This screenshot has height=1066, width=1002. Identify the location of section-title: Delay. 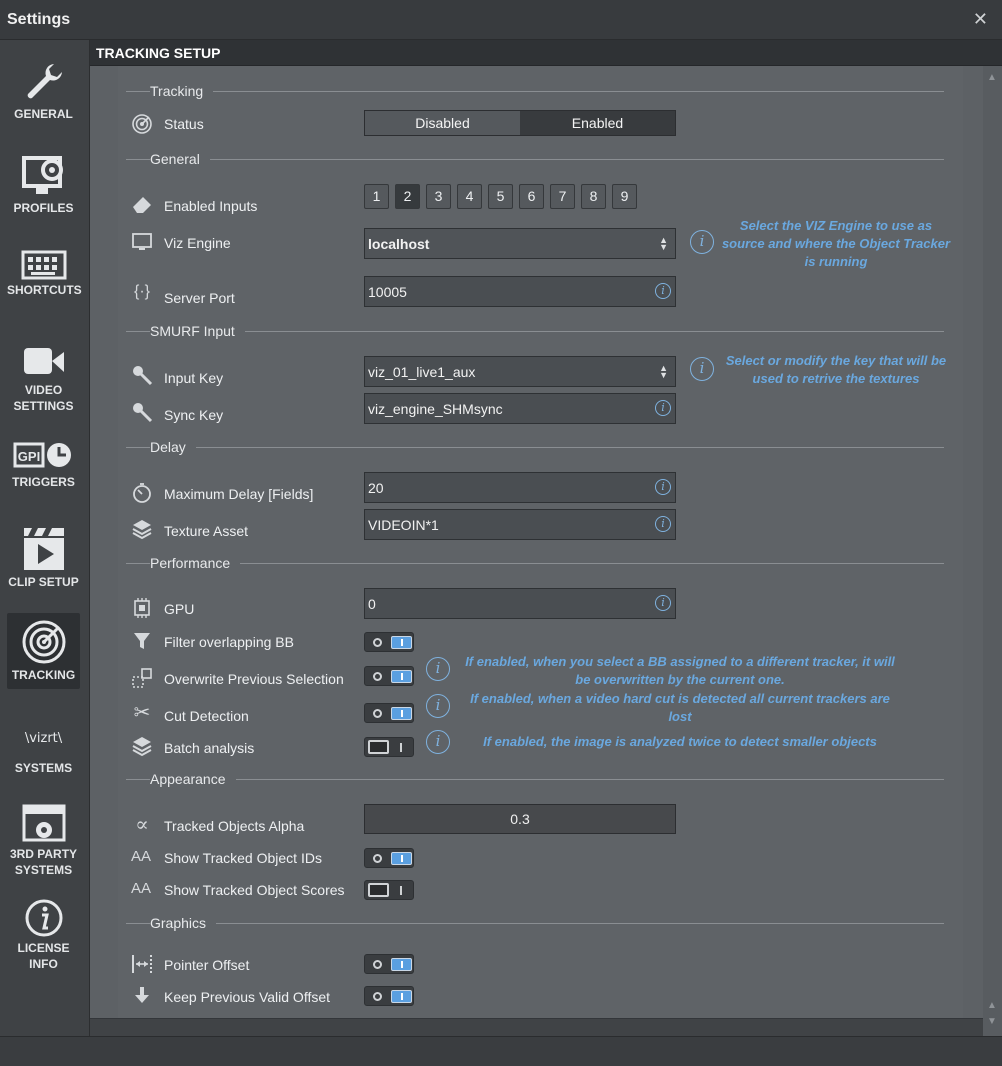
(173, 447).